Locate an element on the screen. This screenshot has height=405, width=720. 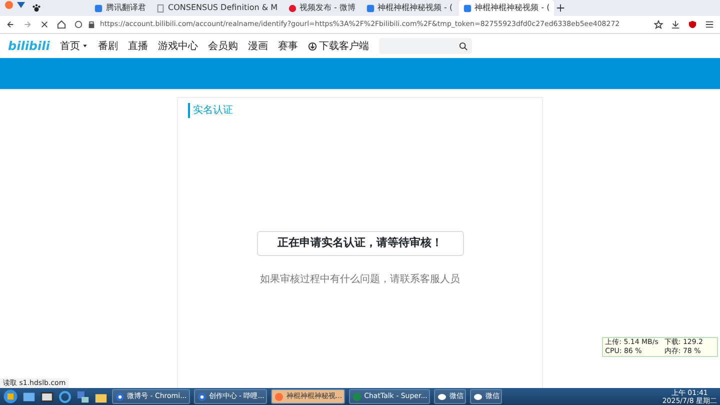
menu-icon is located at coordinates (709, 24).